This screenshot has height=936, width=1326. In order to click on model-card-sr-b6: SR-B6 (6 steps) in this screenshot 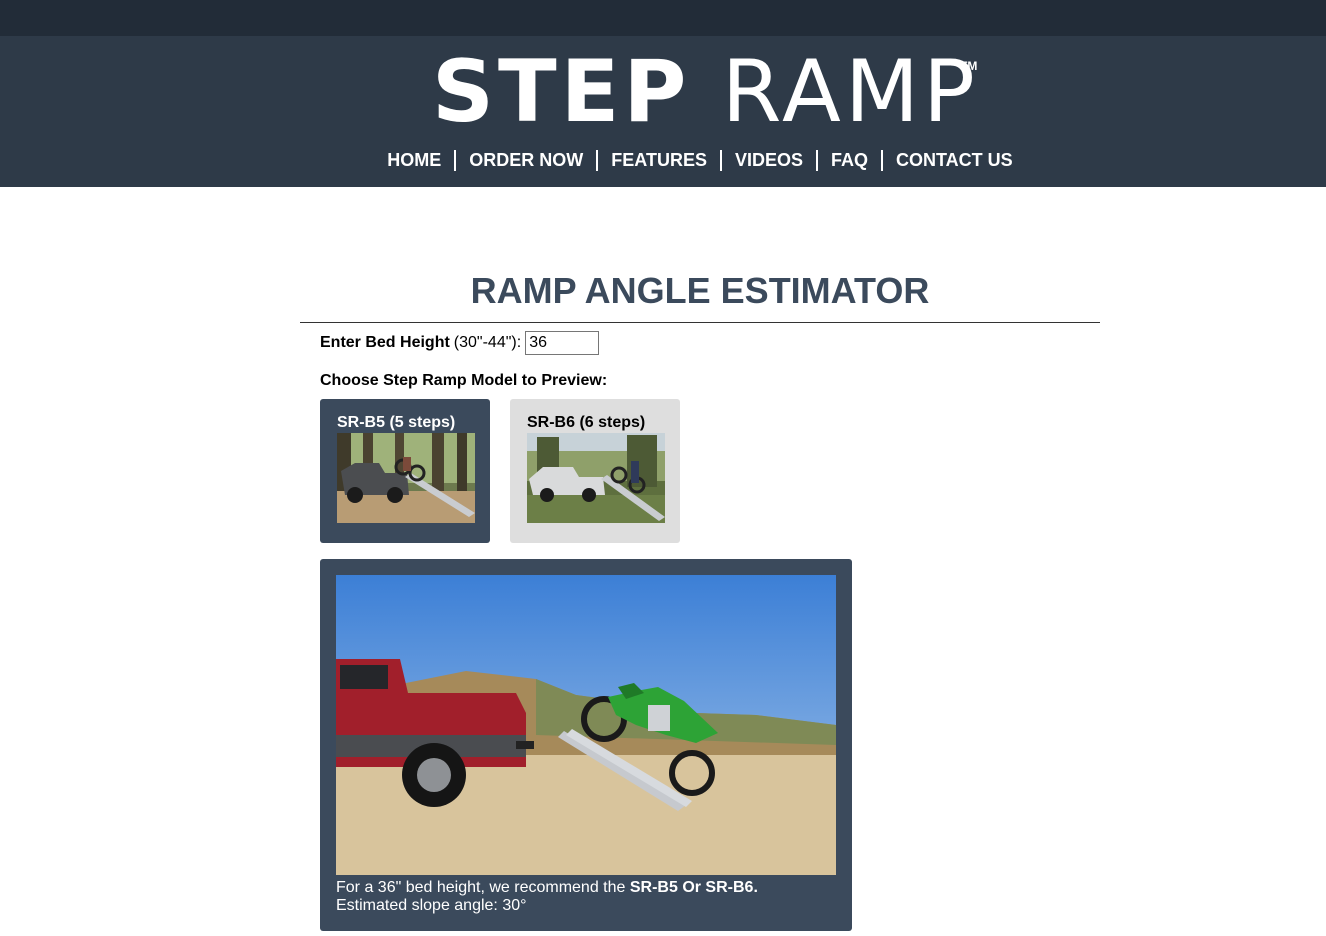, I will do `click(595, 471)`.